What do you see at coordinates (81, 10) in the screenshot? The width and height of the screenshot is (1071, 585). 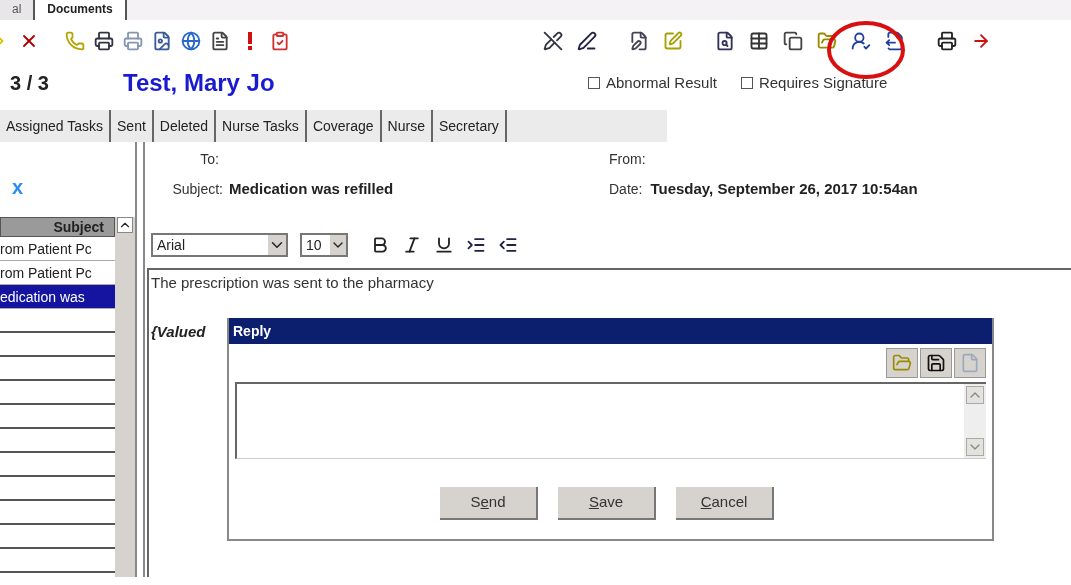 I see `document-tab: Documents` at bounding box center [81, 10].